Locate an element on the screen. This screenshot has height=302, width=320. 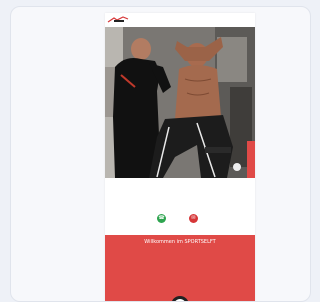
intro-section: ☎ ✉ is located at coordinates (180, 206).